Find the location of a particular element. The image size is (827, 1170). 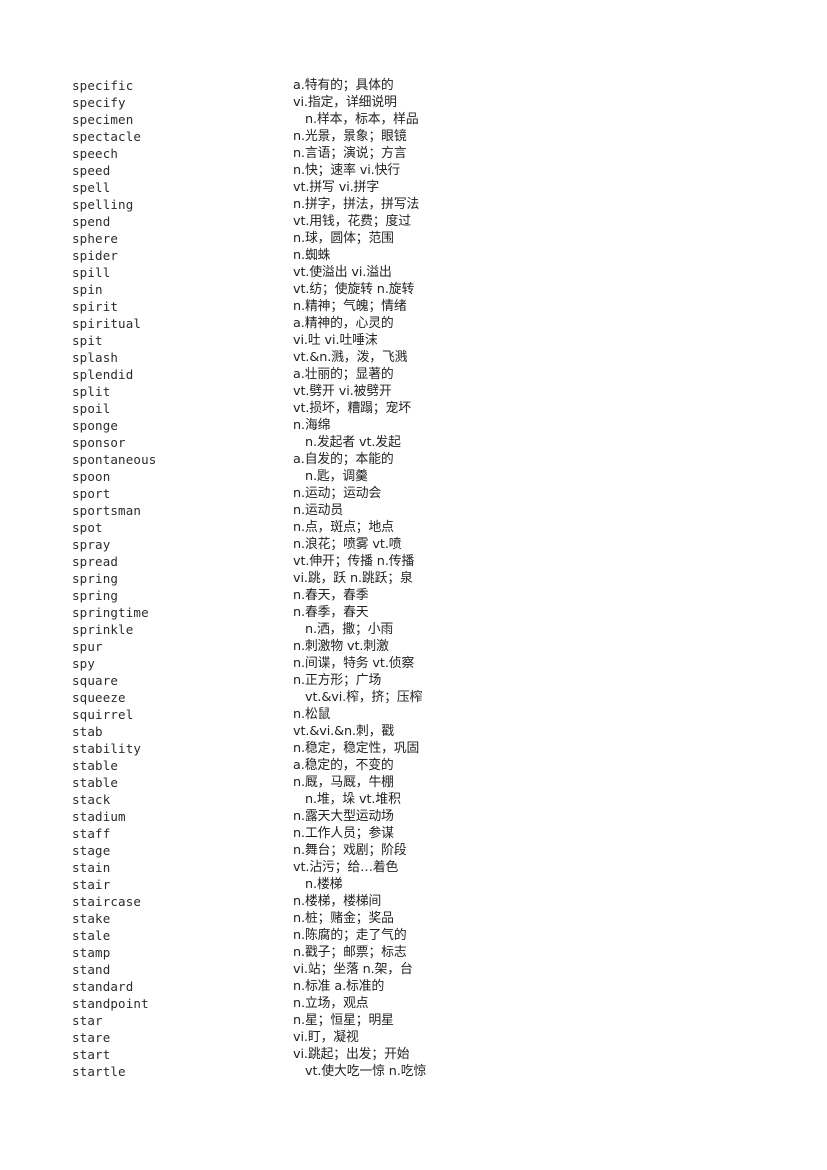

vocabulary-row: stab vt.&vi.&n.刺，戳 is located at coordinates (282, 731).